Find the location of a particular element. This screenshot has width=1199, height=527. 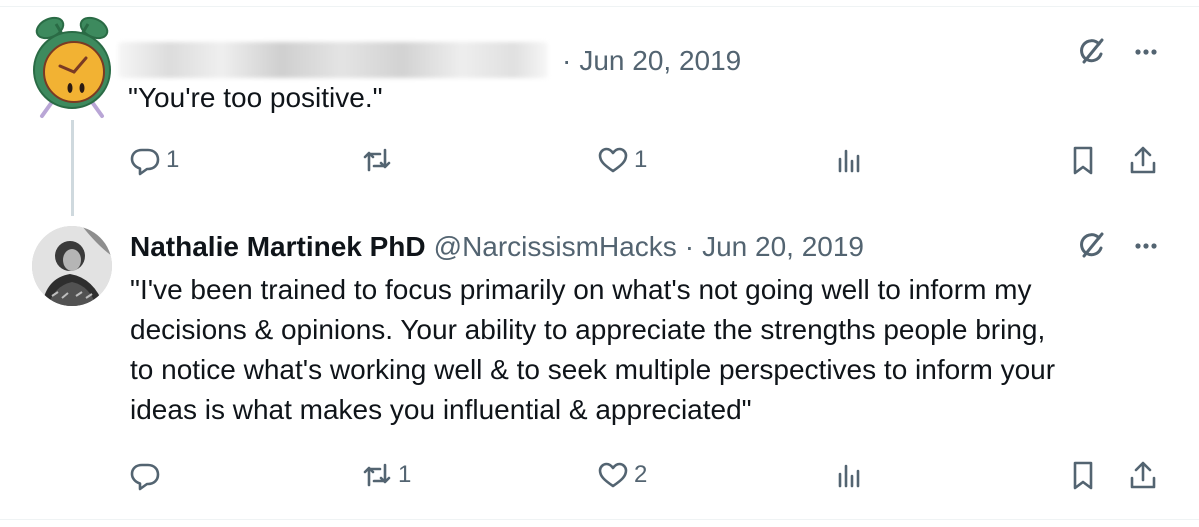

tweet-text: "You're too positive." is located at coordinates (255, 97).